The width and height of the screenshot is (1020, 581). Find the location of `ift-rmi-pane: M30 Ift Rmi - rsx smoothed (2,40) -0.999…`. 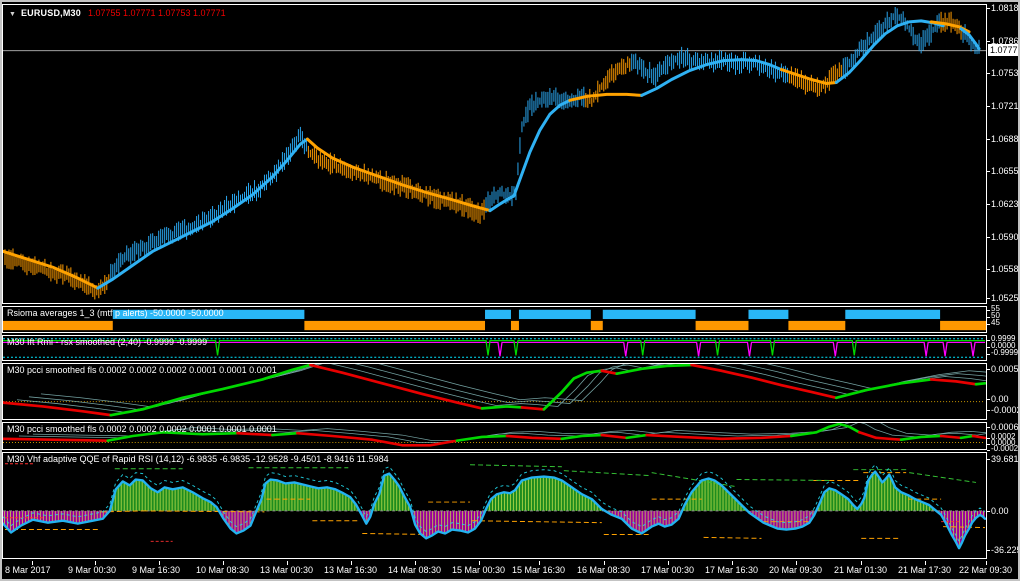

ift-rmi-pane: M30 Ift Rmi - rsx smoothed (2,40) -0.999… is located at coordinates (494, 348).